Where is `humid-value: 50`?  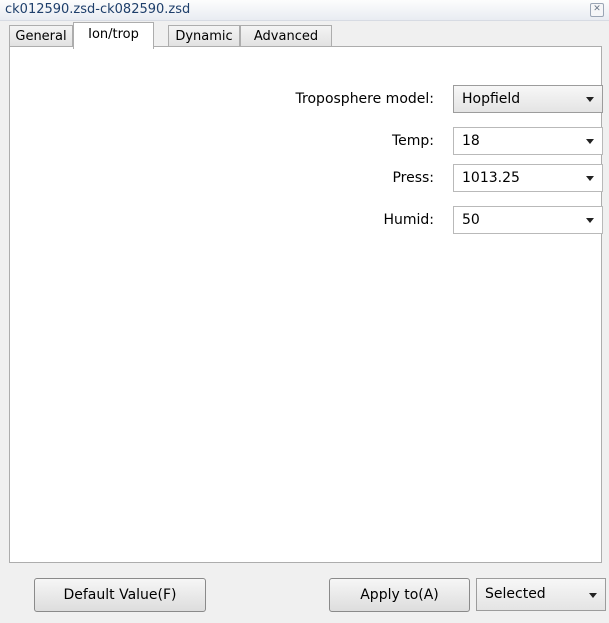
humid-value: 50 is located at coordinates (471, 220).